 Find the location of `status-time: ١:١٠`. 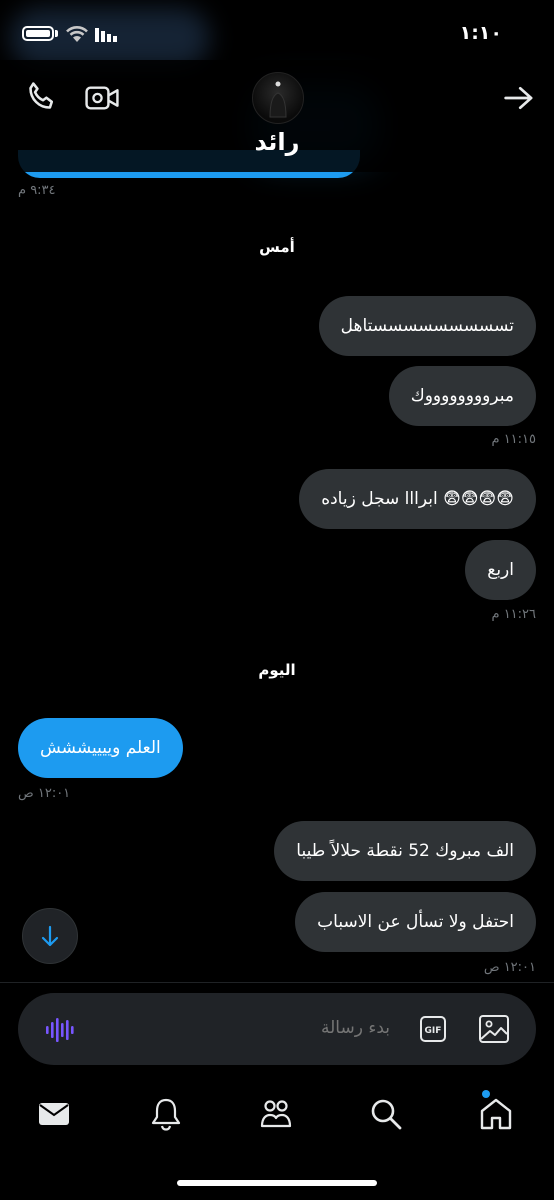

status-time: ١:١٠ is located at coordinates (480, 33).